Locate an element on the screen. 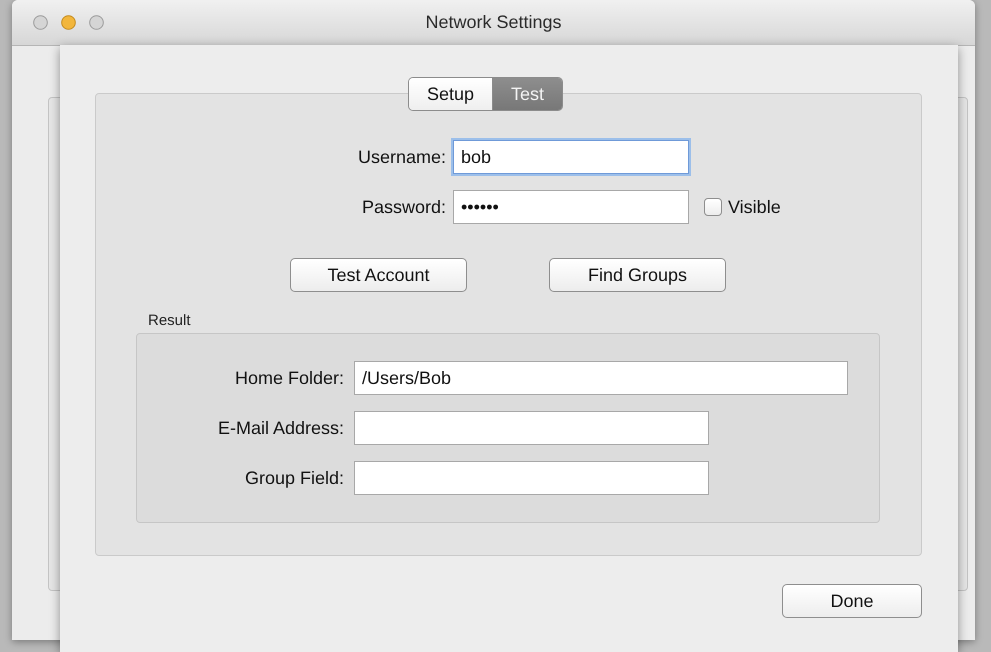 Image resolution: width=991 pixels, height=652 pixels. close-icon is located at coordinates (40, 22).